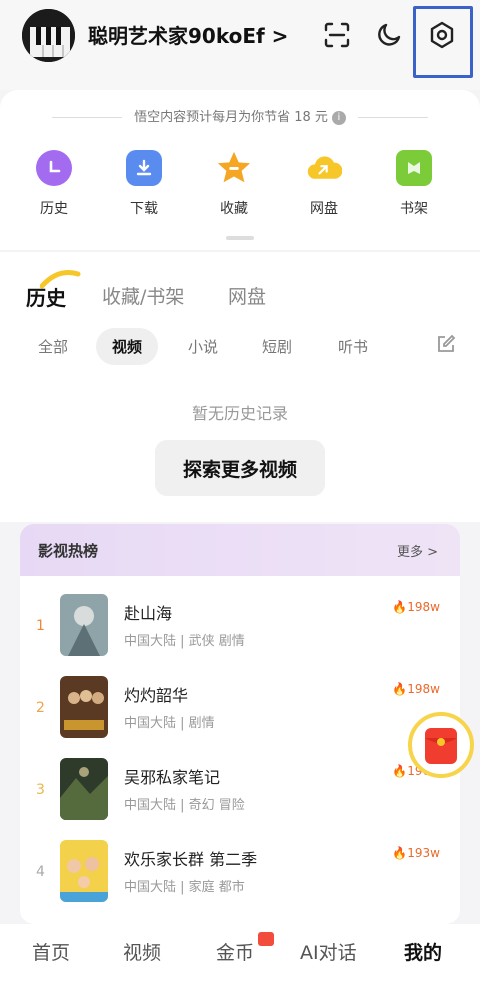 The image size is (480, 984). What do you see at coordinates (235, 951) in the screenshot?
I see `nav-coins: 金币` at bounding box center [235, 951].